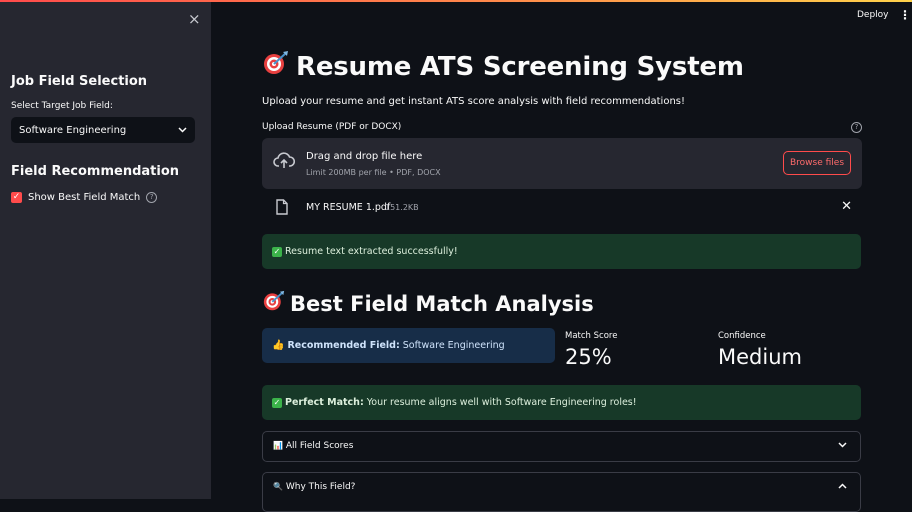 The width and height of the screenshot is (912, 512). Describe the element at coordinates (319, 446) in the screenshot. I see `expander-scores-label: All Field Scores` at that location.